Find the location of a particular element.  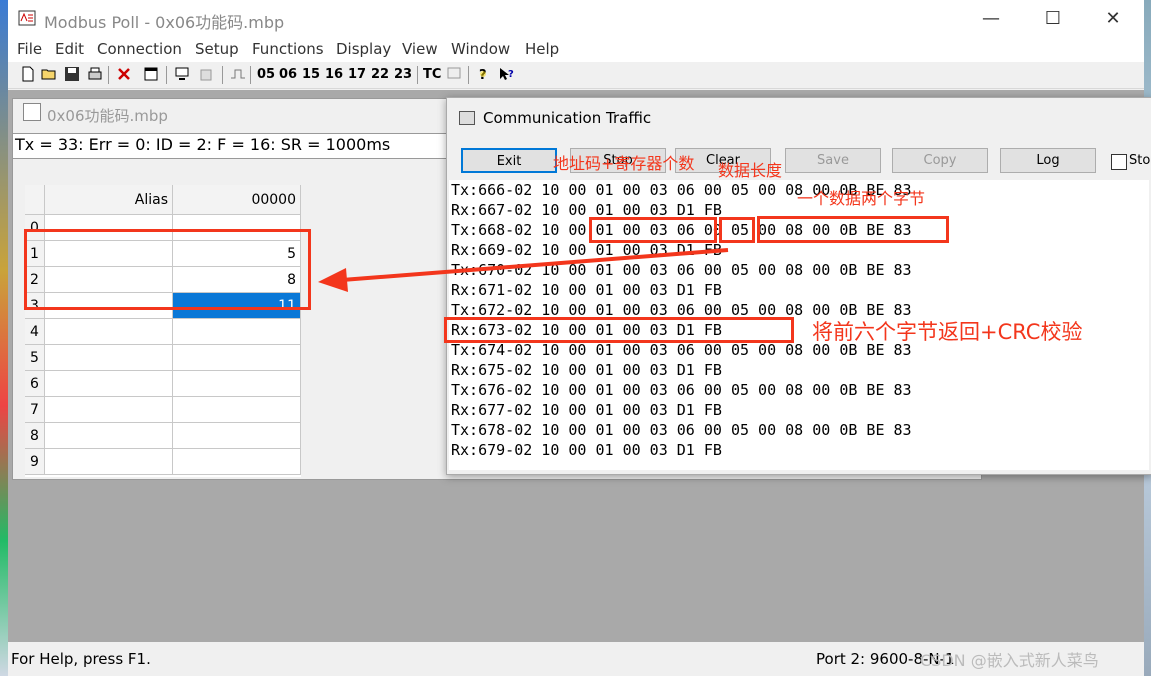

read-device-icon is located at coordinates (182, 74).